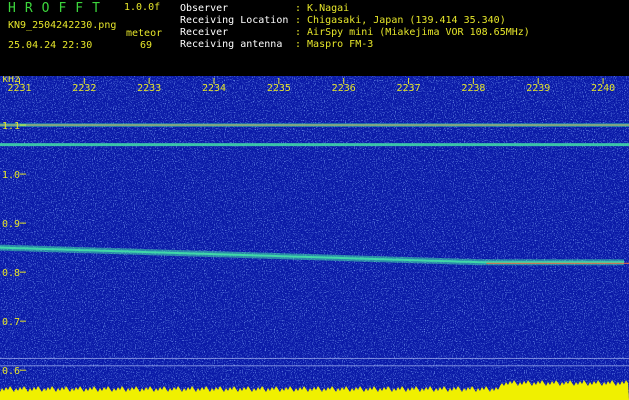 The height and width of the screenshot is (400, 629). What do you see at coordinates (142, 7) in the screenshot?
I see `version-label: 1.0.0f` at bounding box center [142, 7].